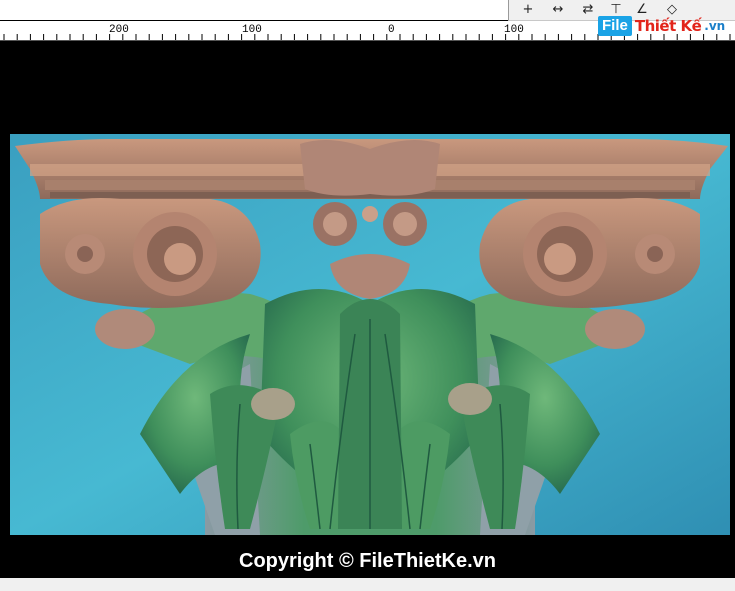 Image resolution: width=735 pixels, height=591 pixels. What do you see at coordinates (391, 30) in the screenshot?
I see `ruler-label: 0` at bounding box center [391, 30].